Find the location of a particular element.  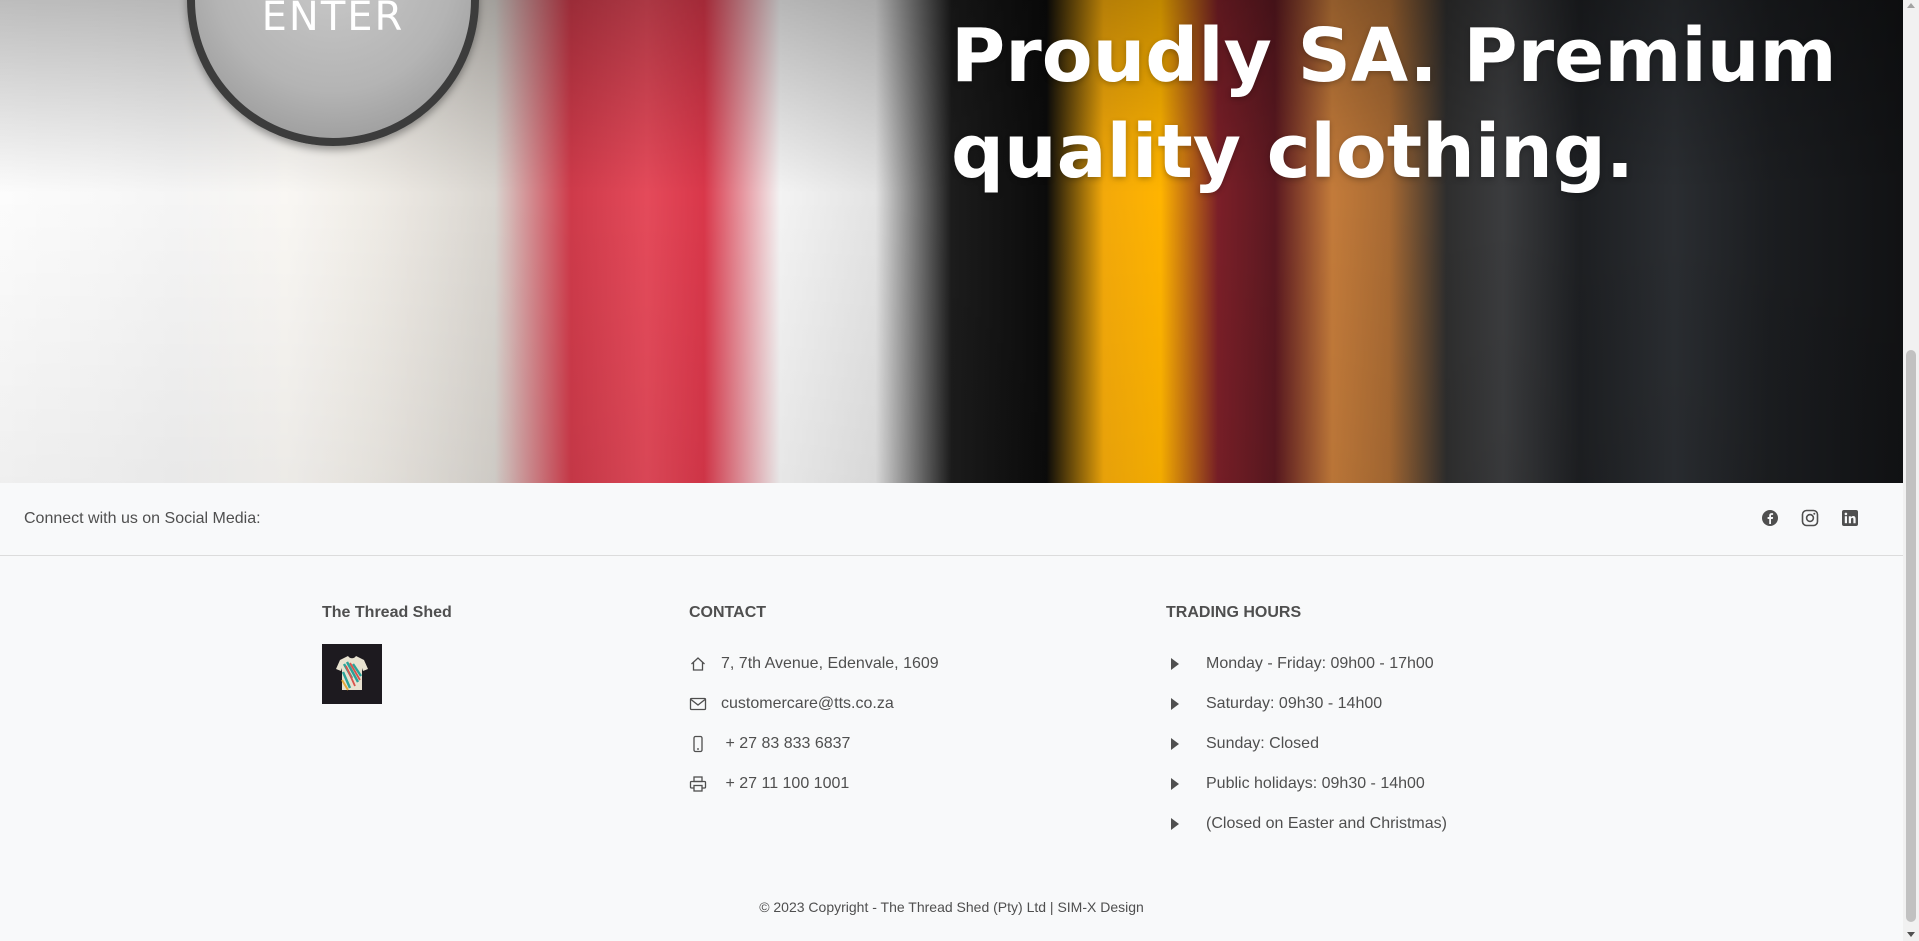

tshirt-logo is located at coordinates (352, 674).